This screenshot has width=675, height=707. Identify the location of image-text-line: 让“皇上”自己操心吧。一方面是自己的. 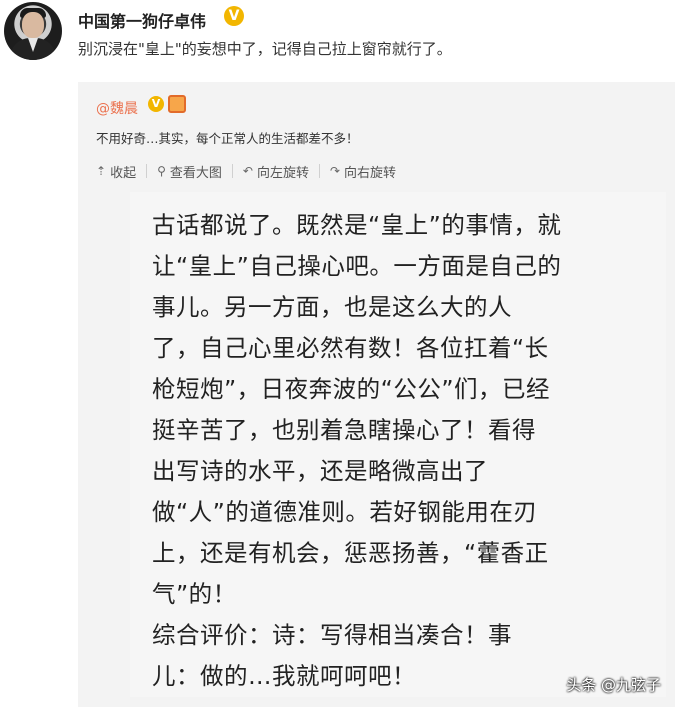
(357, 266).